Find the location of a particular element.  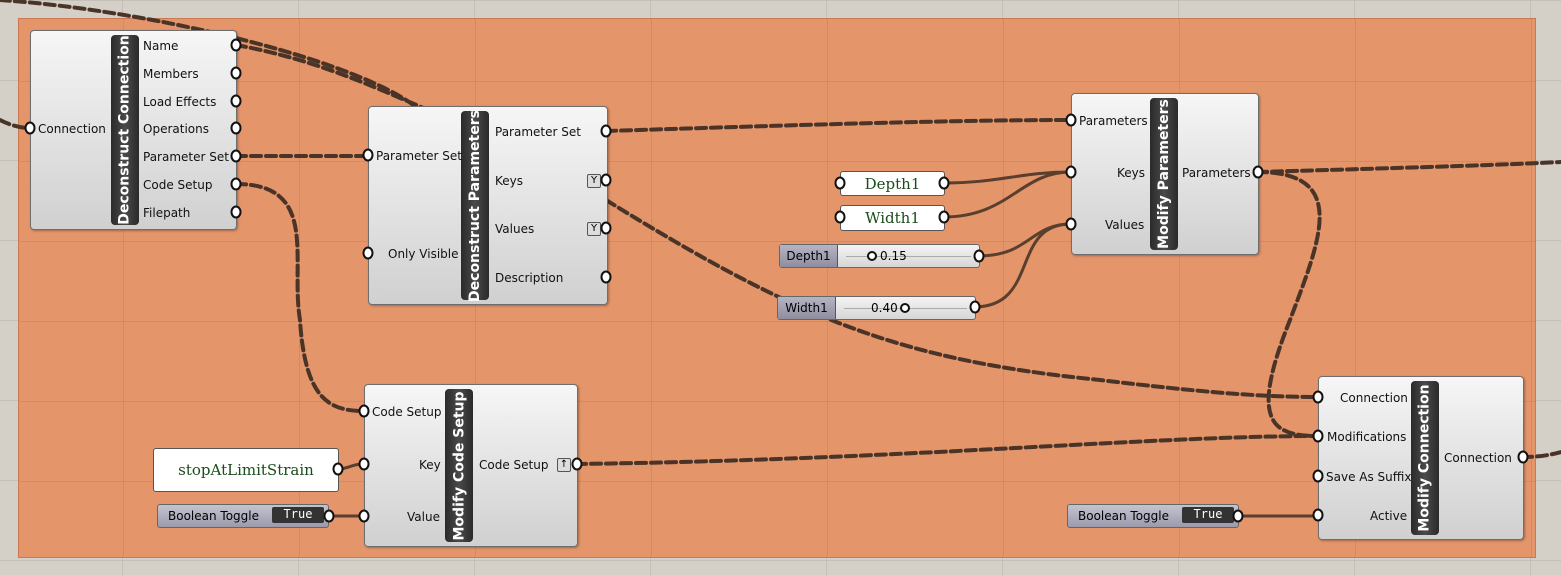

panel-key: stopAtLimitStrain is located at coordinates (246, 470).